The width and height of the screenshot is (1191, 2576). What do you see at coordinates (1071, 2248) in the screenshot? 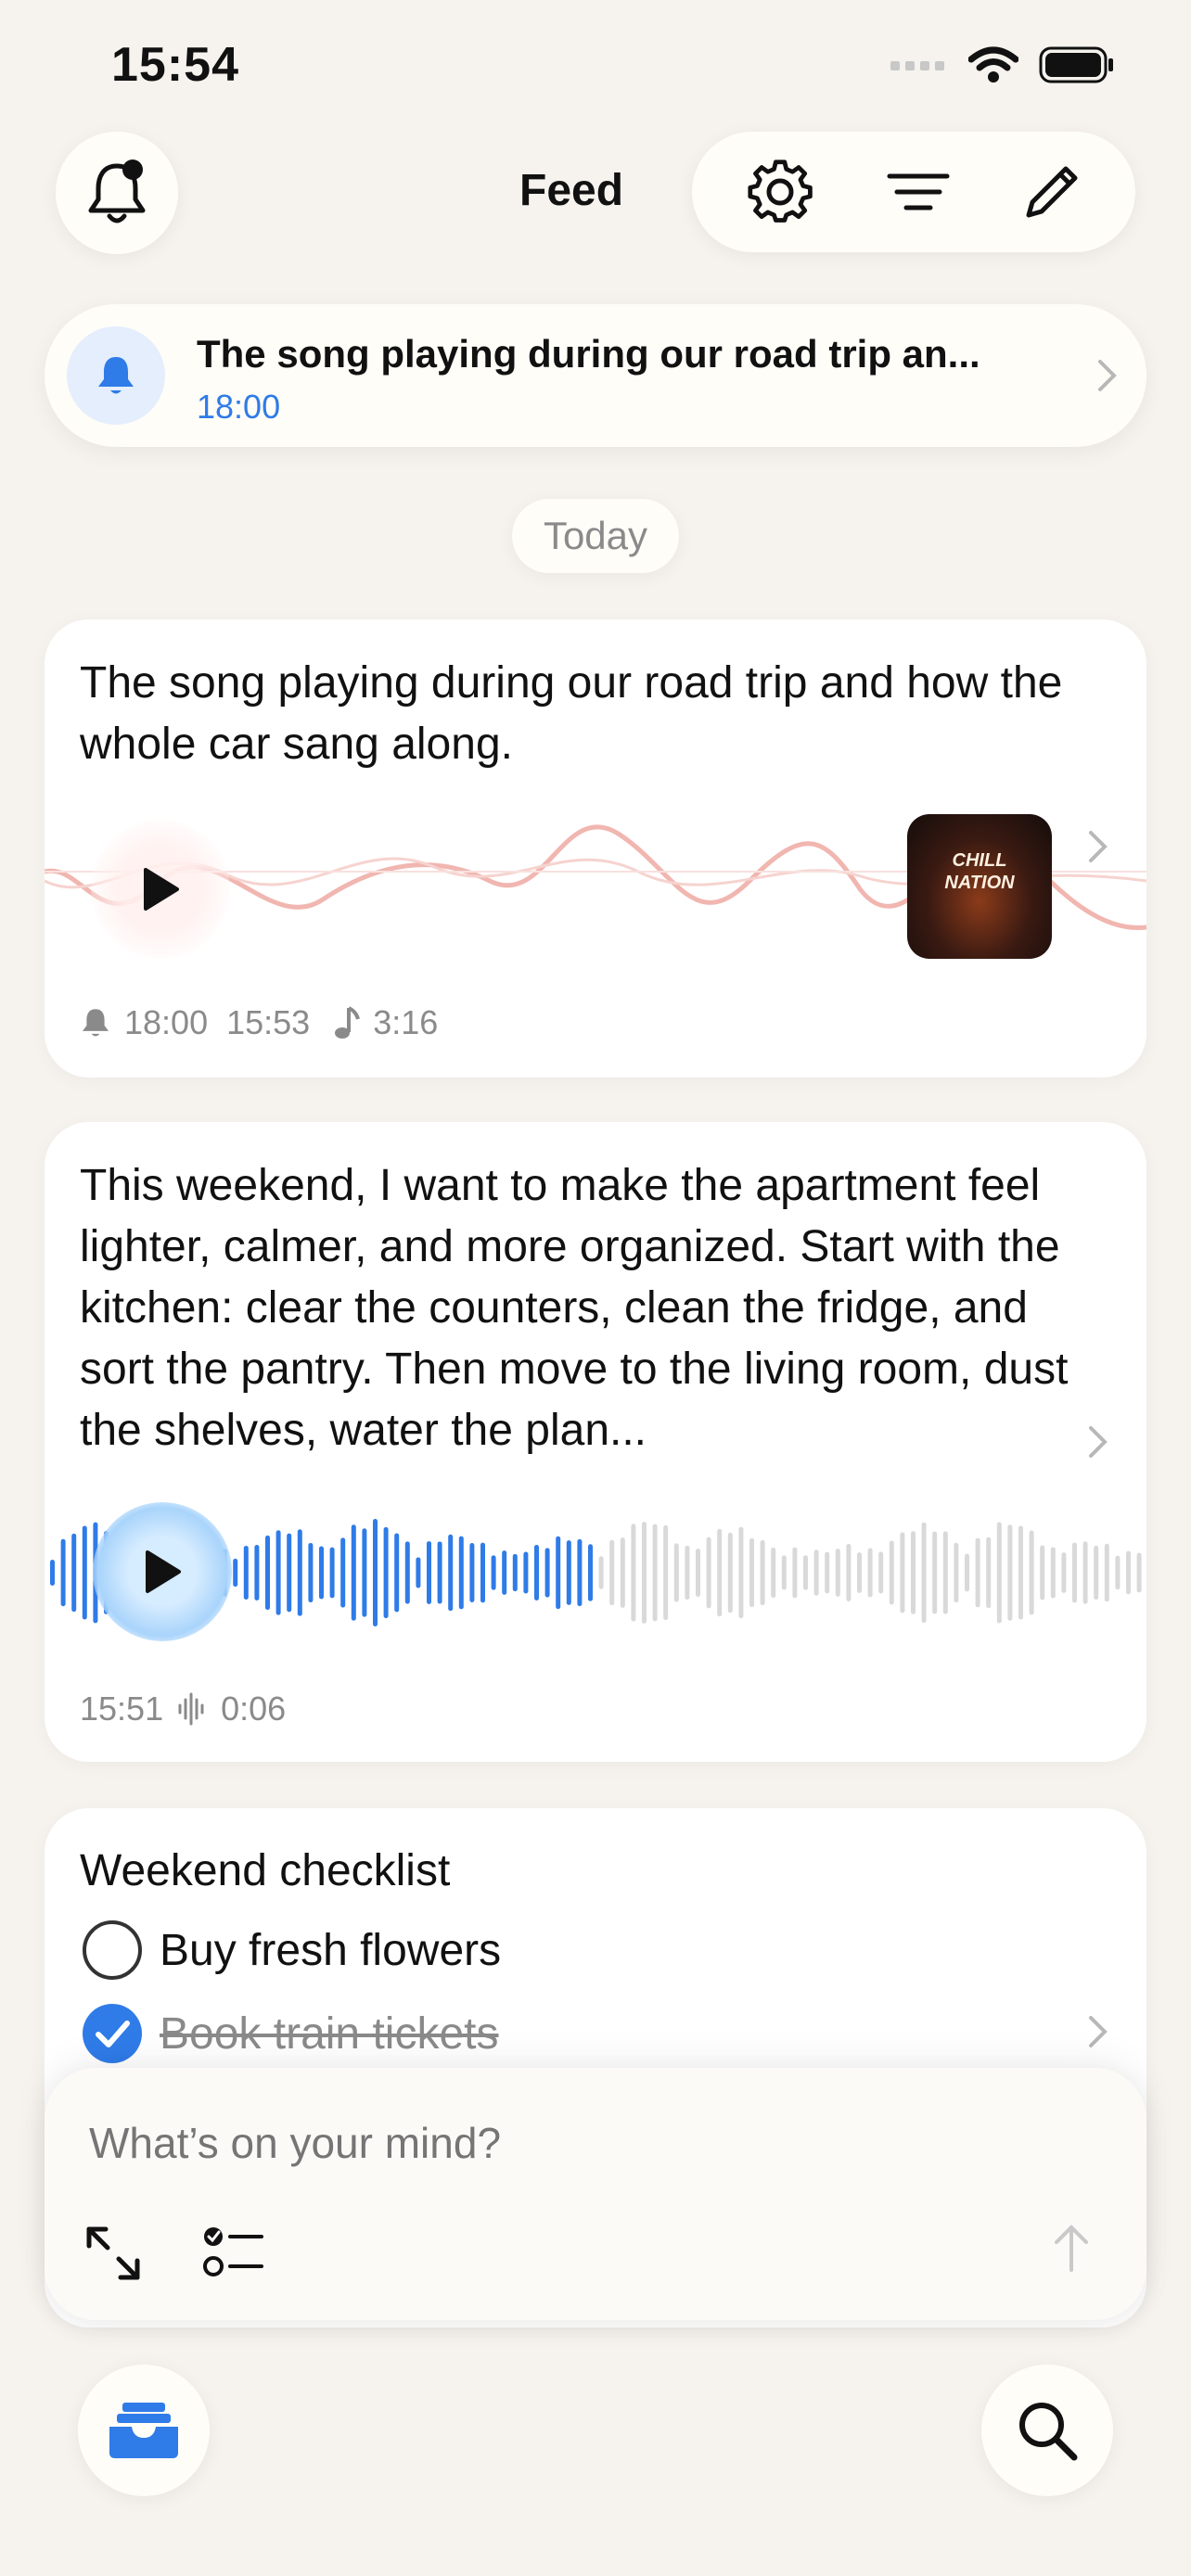
I see `send-button` at bounding box center [1071, 2248].